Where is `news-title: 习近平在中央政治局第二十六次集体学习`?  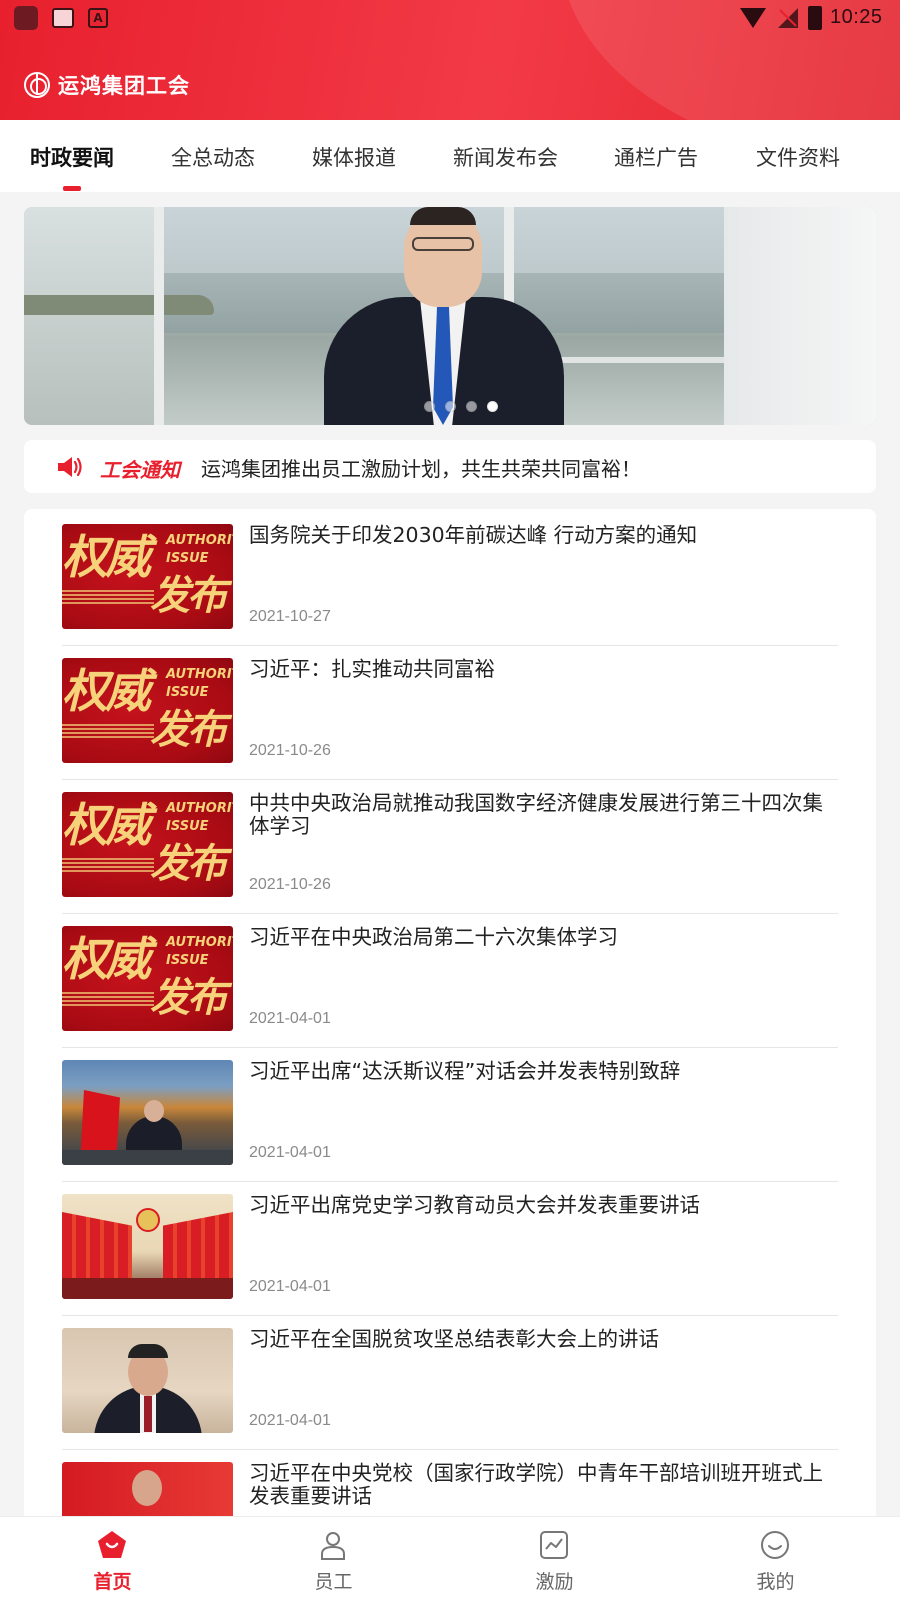
news-title: 习近平在中央政治局第二十六次集体学习 is located at coordinates (433, 937).